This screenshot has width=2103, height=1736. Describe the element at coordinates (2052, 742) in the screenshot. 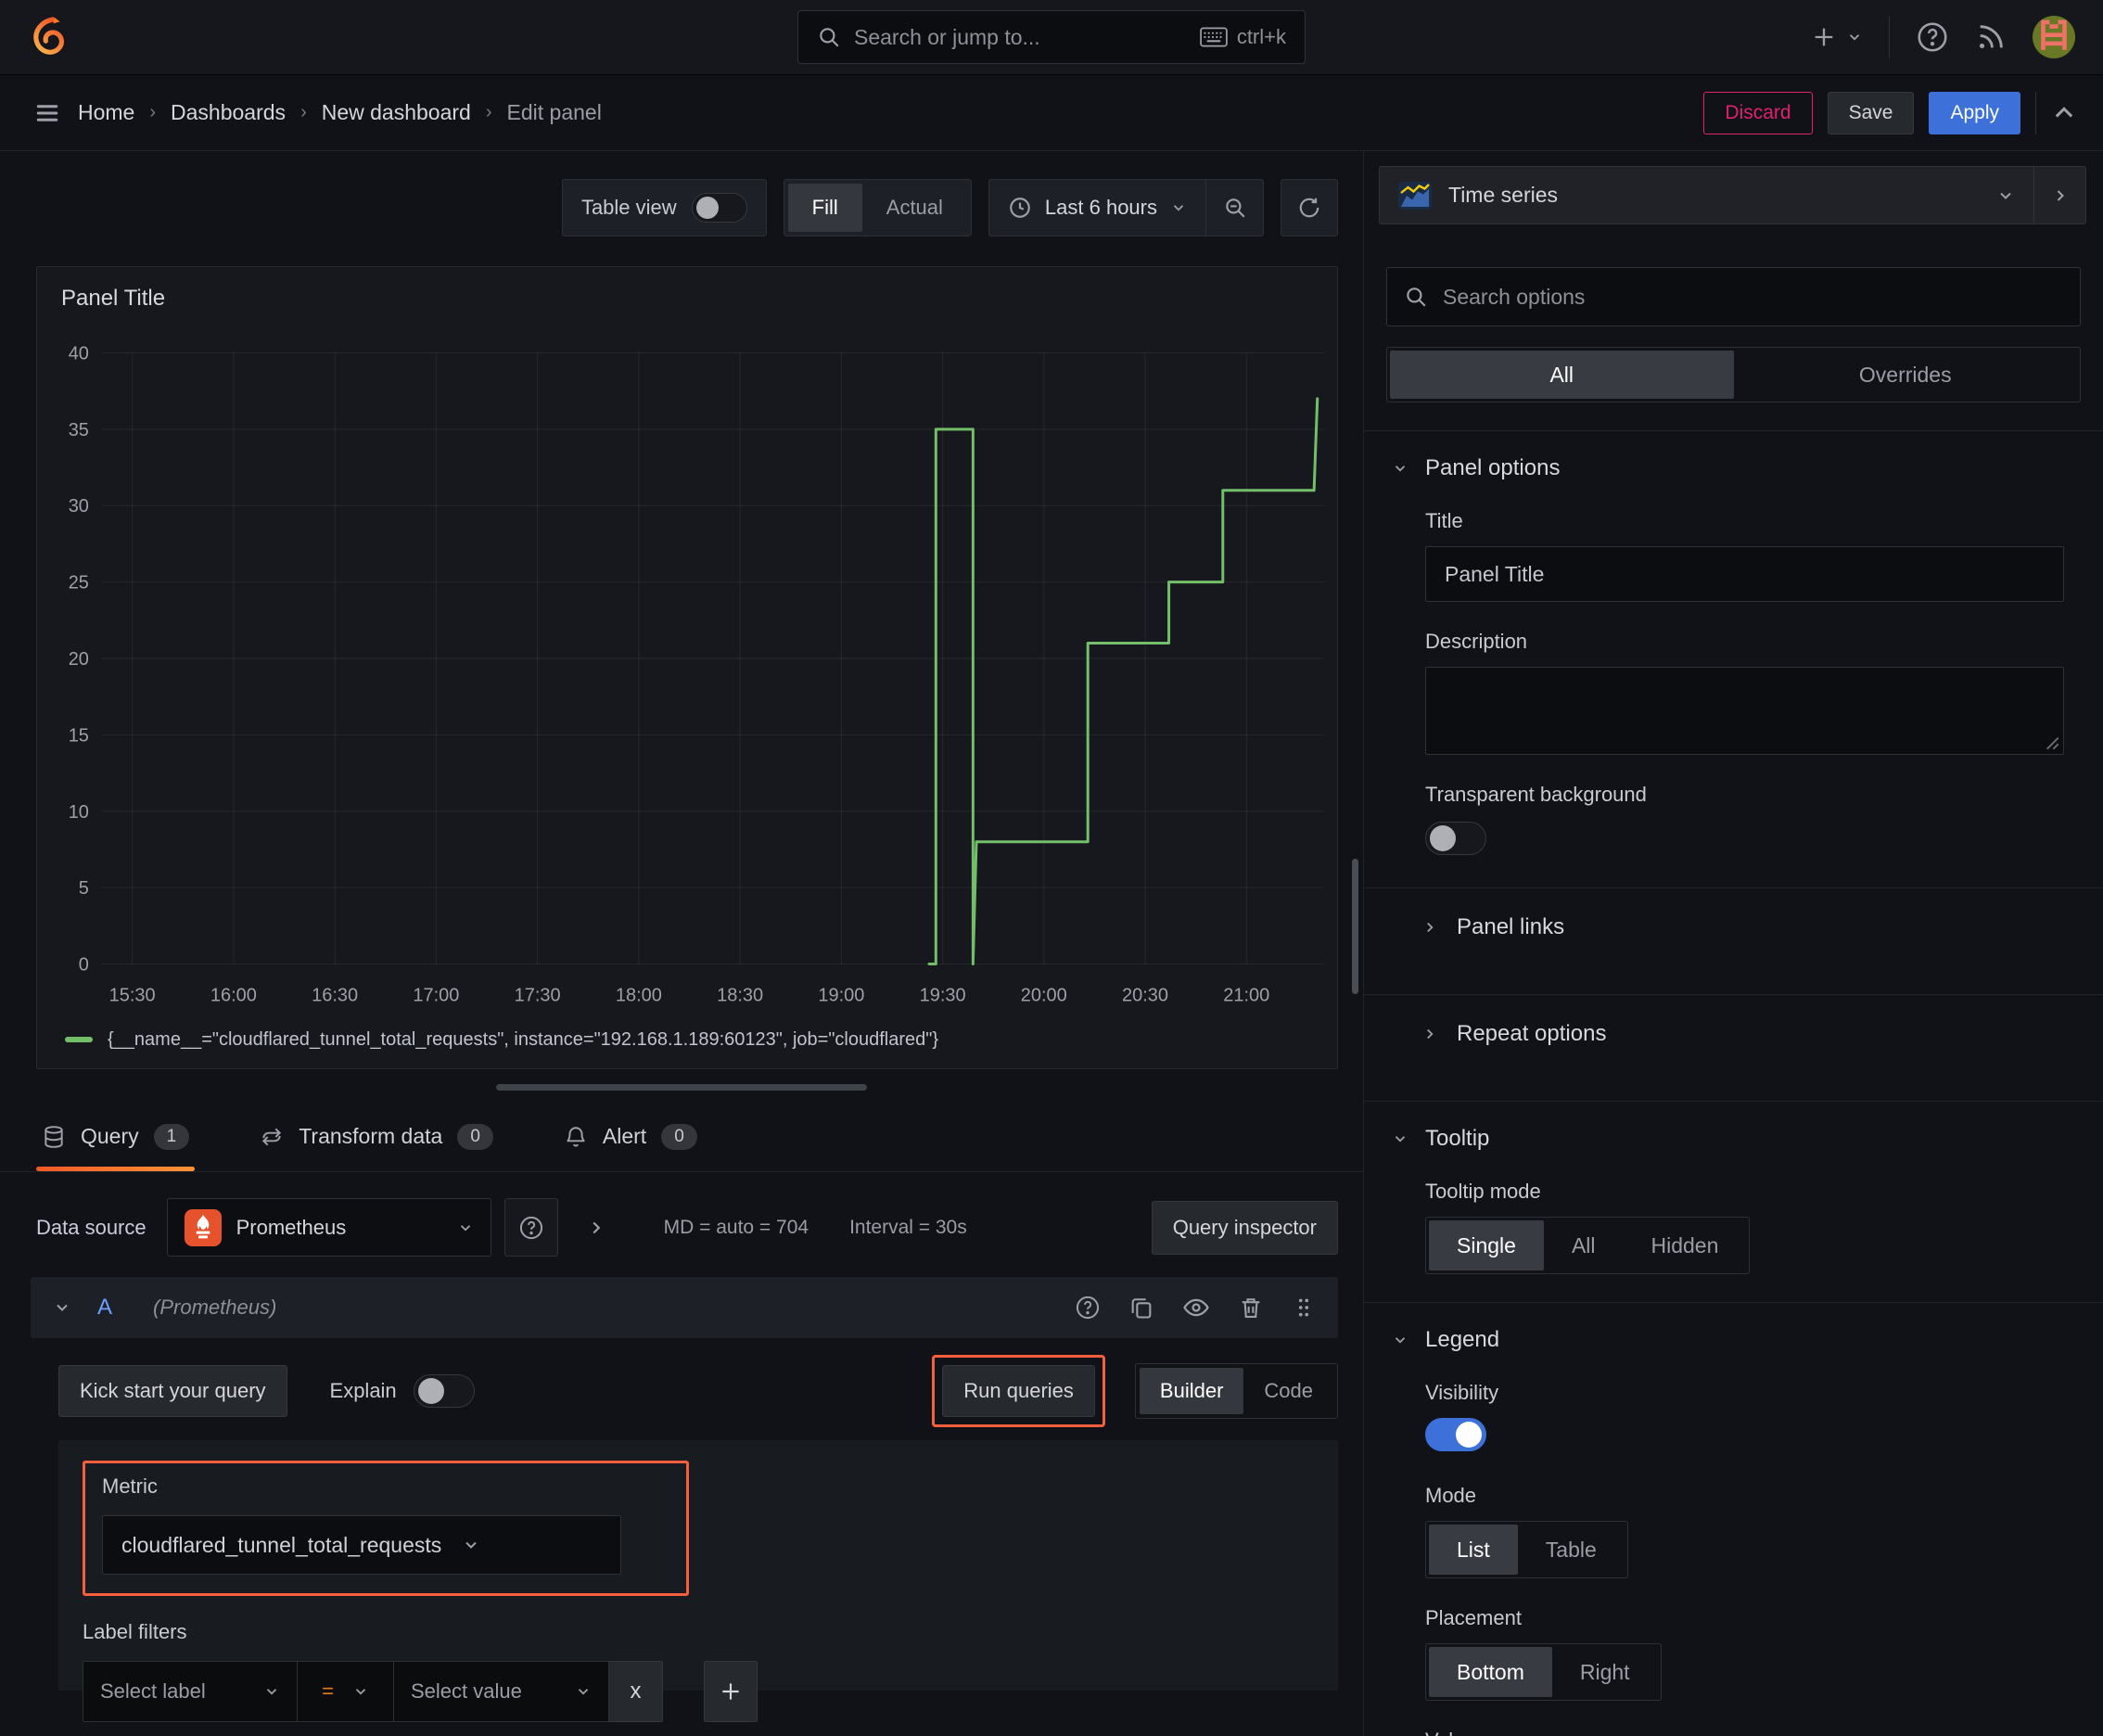

I see `resize-handle-icon` at that location.